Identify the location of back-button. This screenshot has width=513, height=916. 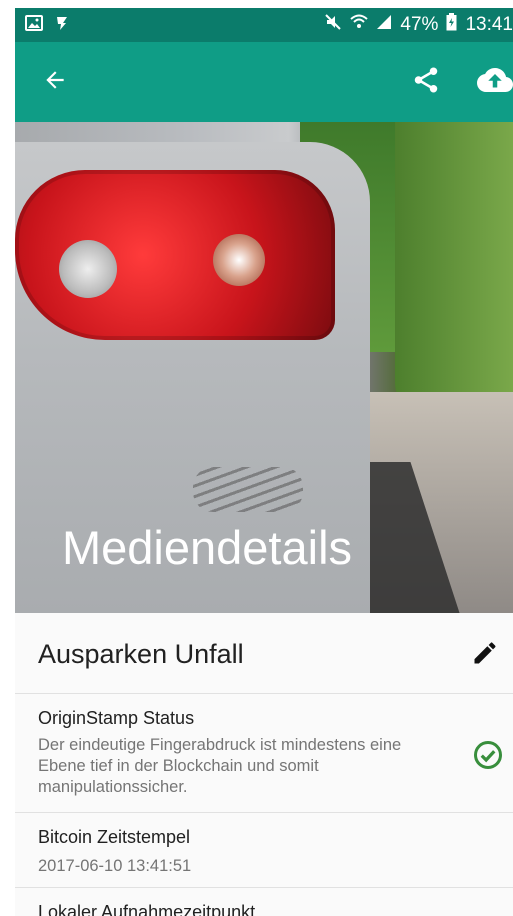
(55, 82).